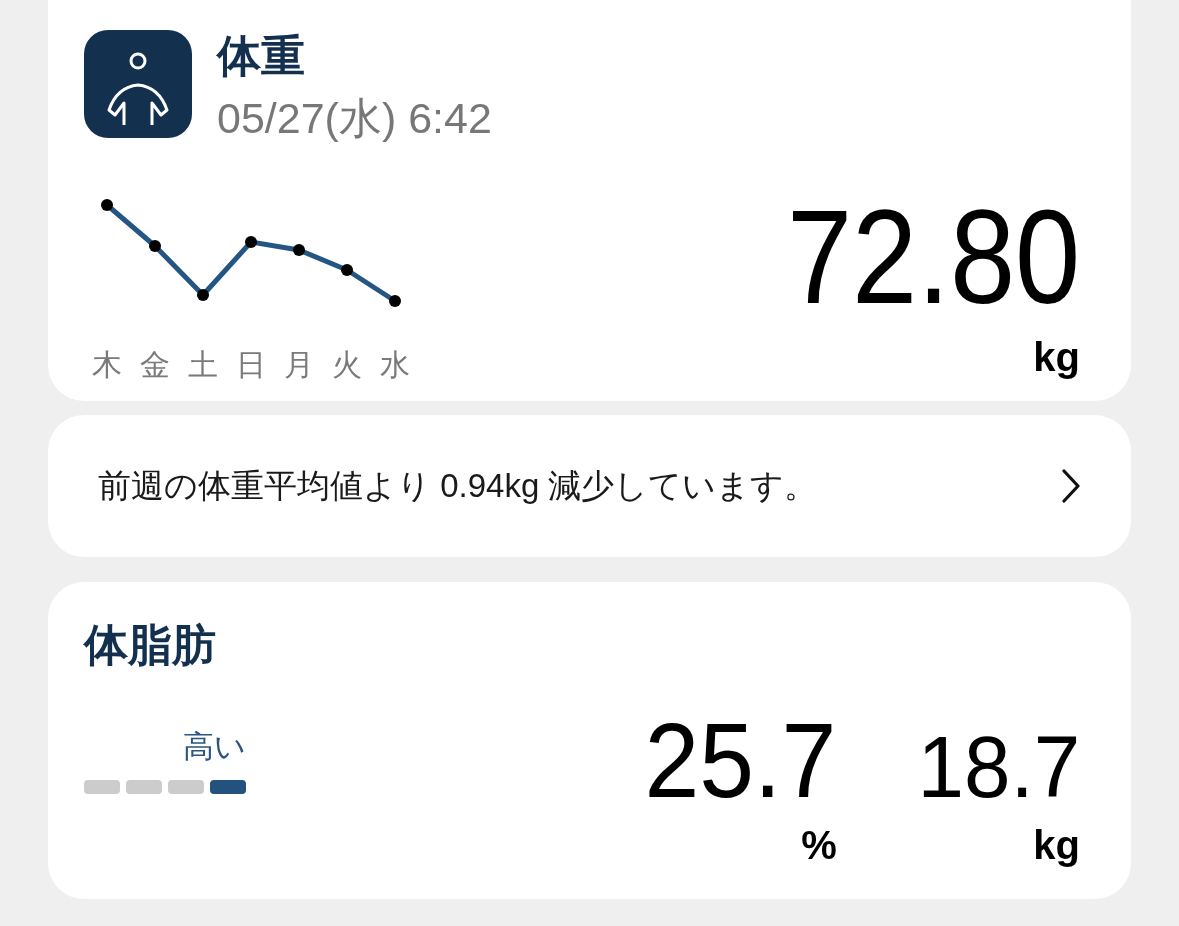 The height and width of the screenshot is (926, 1179). What do you see at coordinates (347, 365) in the screenshot?
I see `day-label: 火` at bounding box center [347, 365].